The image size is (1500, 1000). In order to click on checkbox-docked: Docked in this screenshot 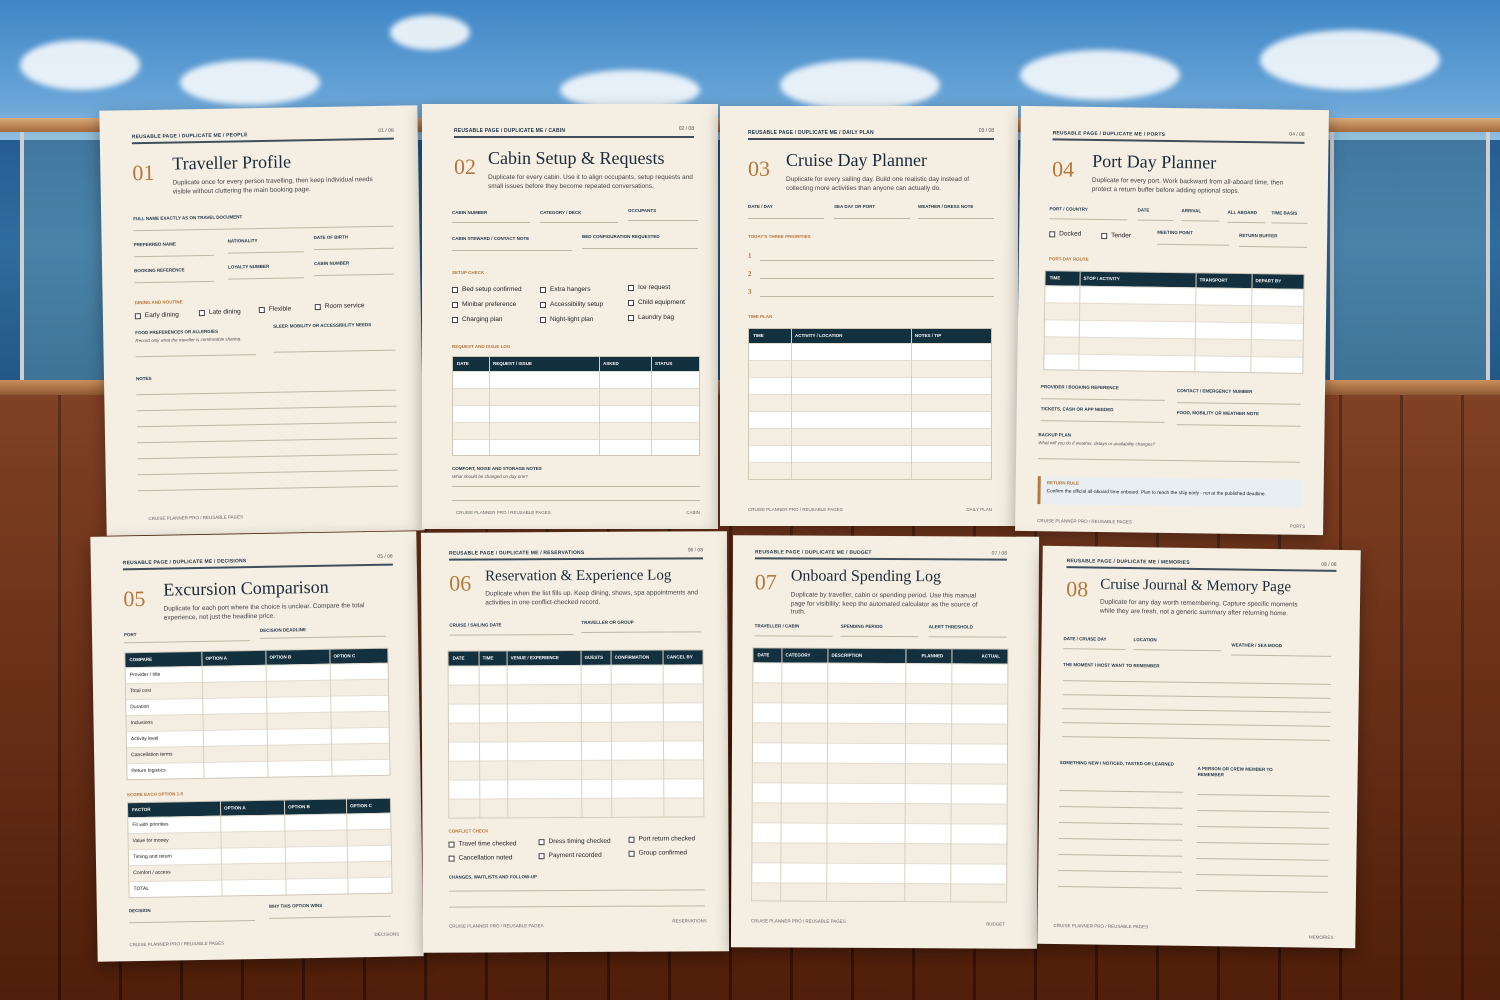, I will do `click(1065, 234)`.